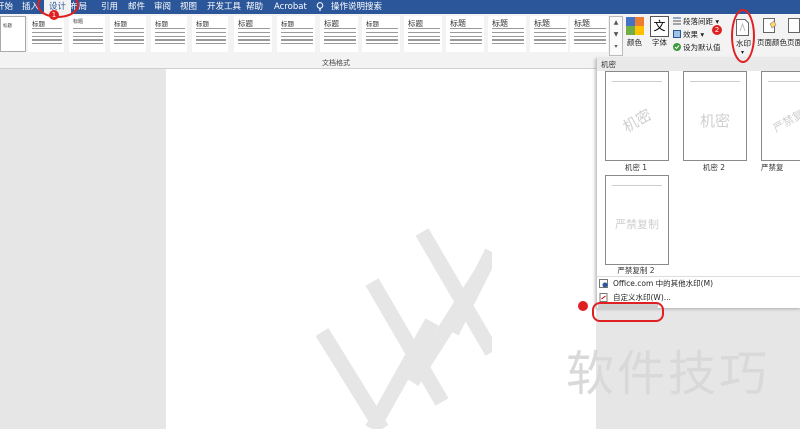 The width and height of the screenshot is (800, 429). What do you see at coordinates (677, 47) in the screenshot?
I see `check-icon` at bounding box center [677, 47].